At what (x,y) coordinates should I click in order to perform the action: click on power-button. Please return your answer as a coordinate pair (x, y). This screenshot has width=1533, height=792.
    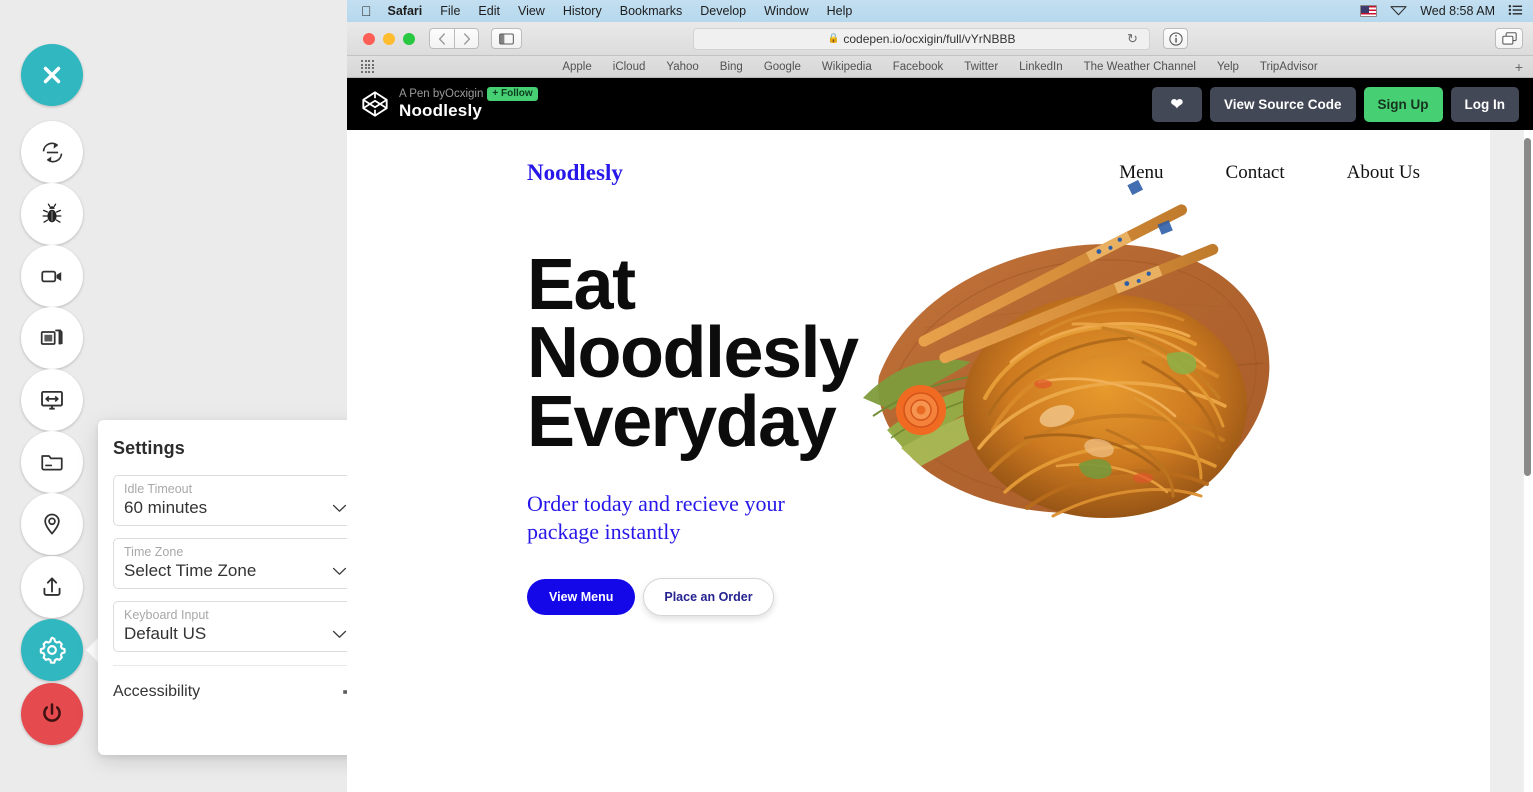
    Looking at the image, I should click on (52, 714).